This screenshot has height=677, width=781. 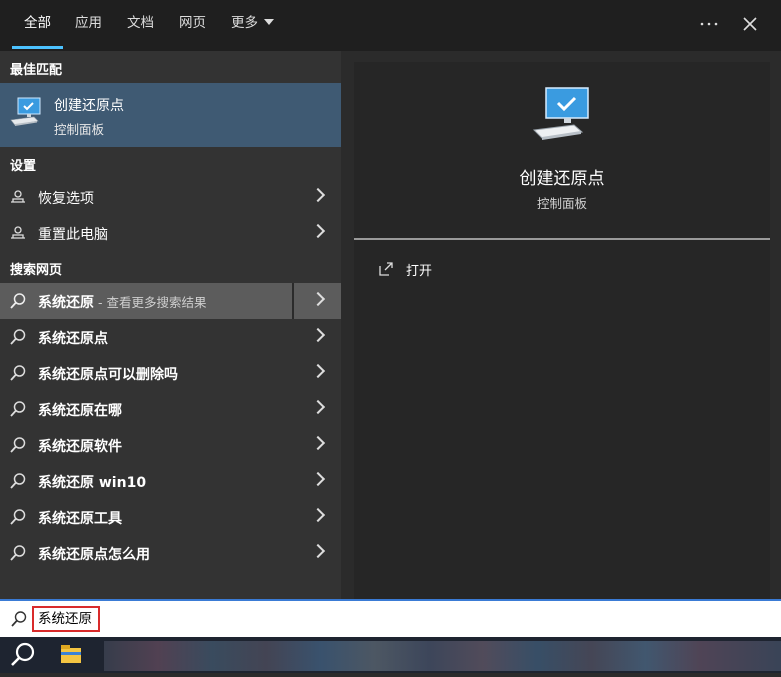 I want to click on divider, so click(x=293, y=301).